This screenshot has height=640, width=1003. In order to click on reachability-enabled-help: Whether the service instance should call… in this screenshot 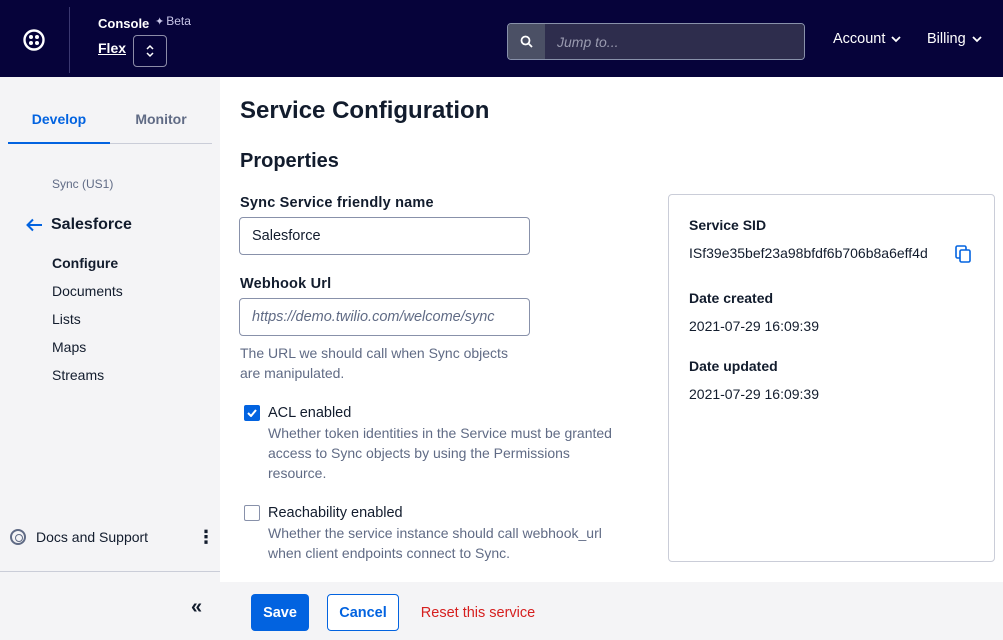, I will do `click(435, 543)`.